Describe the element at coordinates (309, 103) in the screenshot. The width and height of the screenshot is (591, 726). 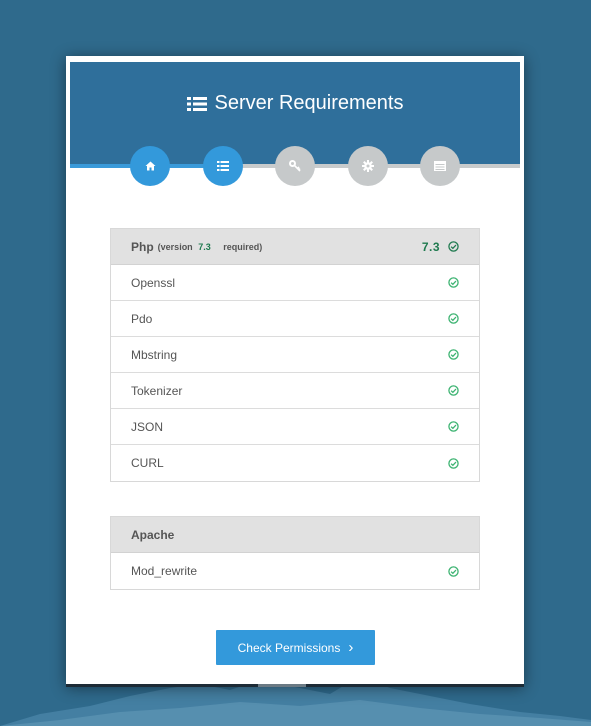
I see `page-title-text: Server Requirements` at that location.